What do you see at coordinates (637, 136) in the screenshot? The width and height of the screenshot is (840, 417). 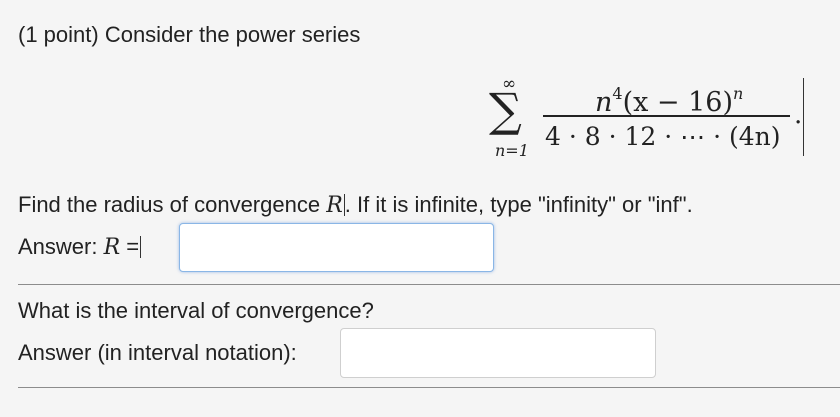 I see `denominator-constants: 4 · 8 · 12 · ⋯ ·` at bounding box center [637, 136].